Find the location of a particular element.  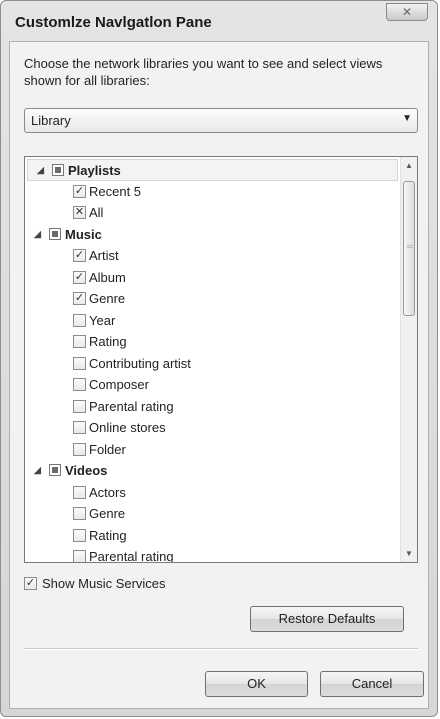

tree-item: ✓ Genre is located at coordinates (212, 299).